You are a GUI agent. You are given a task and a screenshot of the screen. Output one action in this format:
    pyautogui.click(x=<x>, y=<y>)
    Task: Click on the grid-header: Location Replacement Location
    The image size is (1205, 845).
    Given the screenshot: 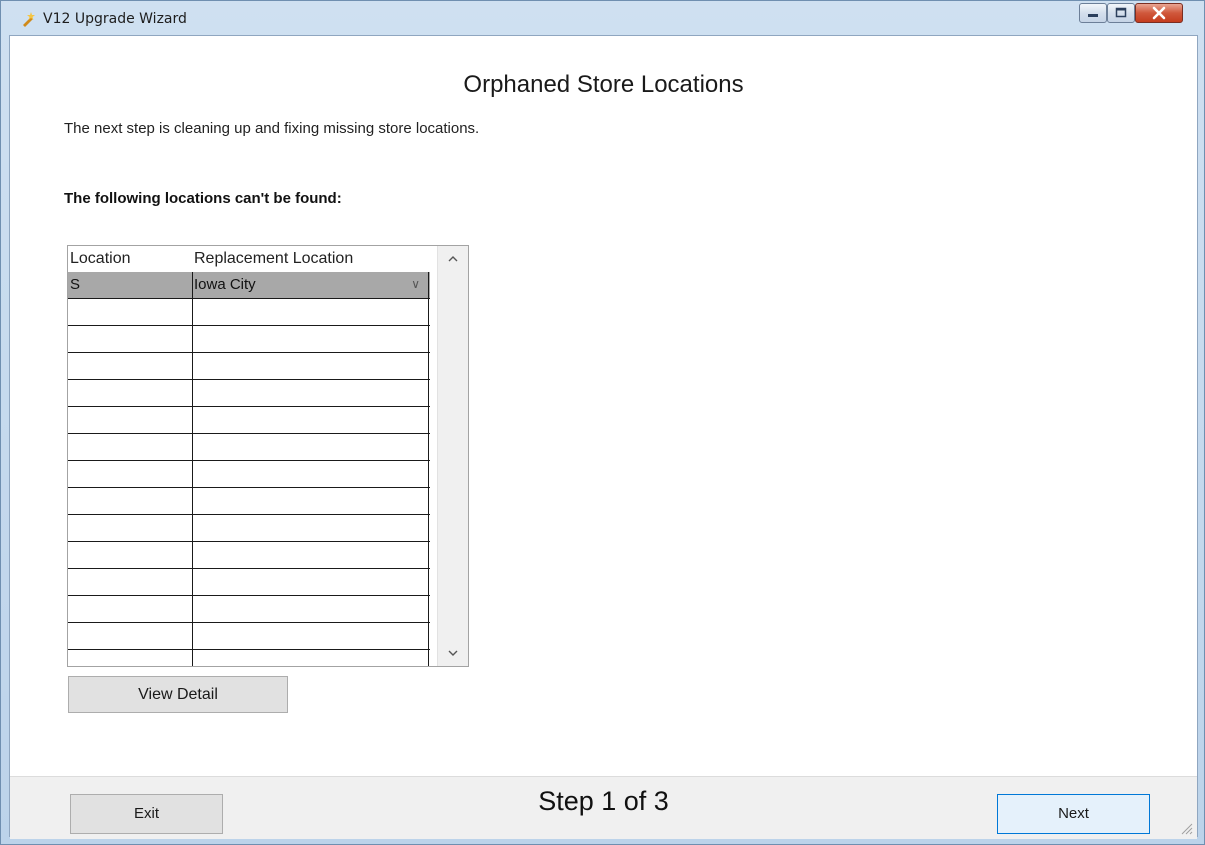 What is the action you would take?
    pyautogui.click(x=249, y=259)
    